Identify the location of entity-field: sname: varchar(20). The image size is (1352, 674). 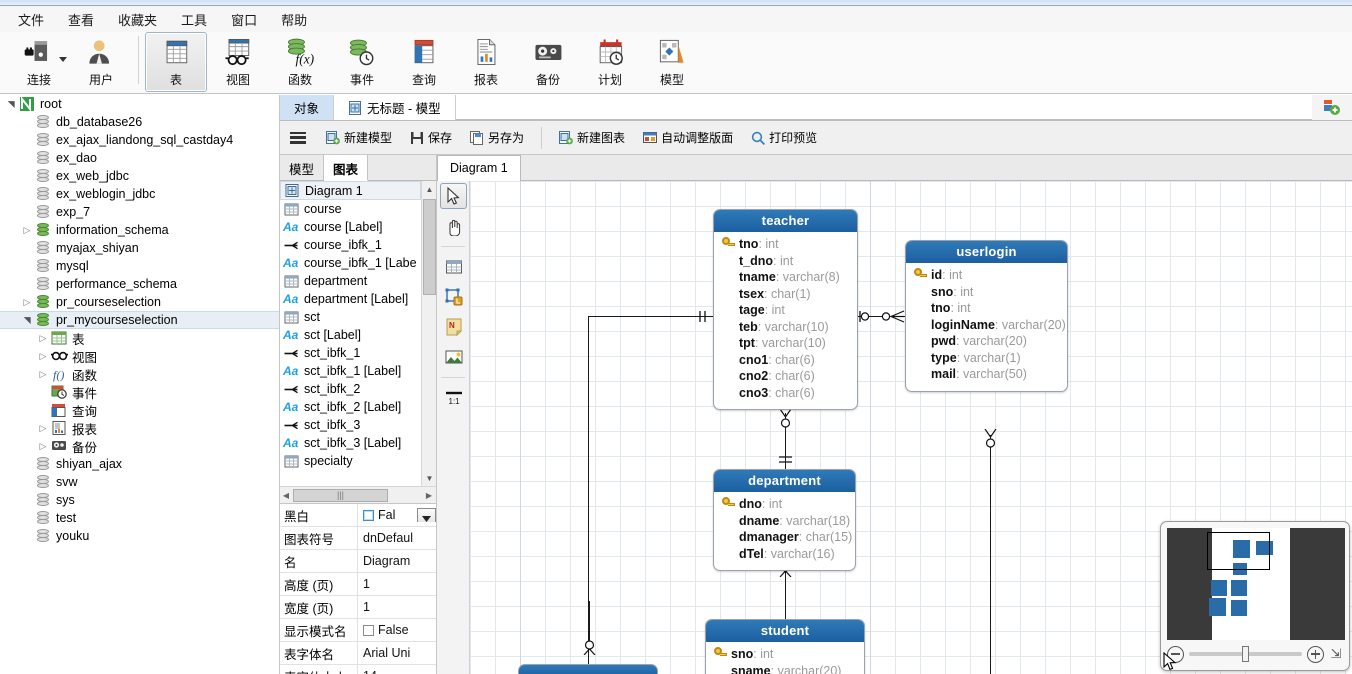
(785, 668).